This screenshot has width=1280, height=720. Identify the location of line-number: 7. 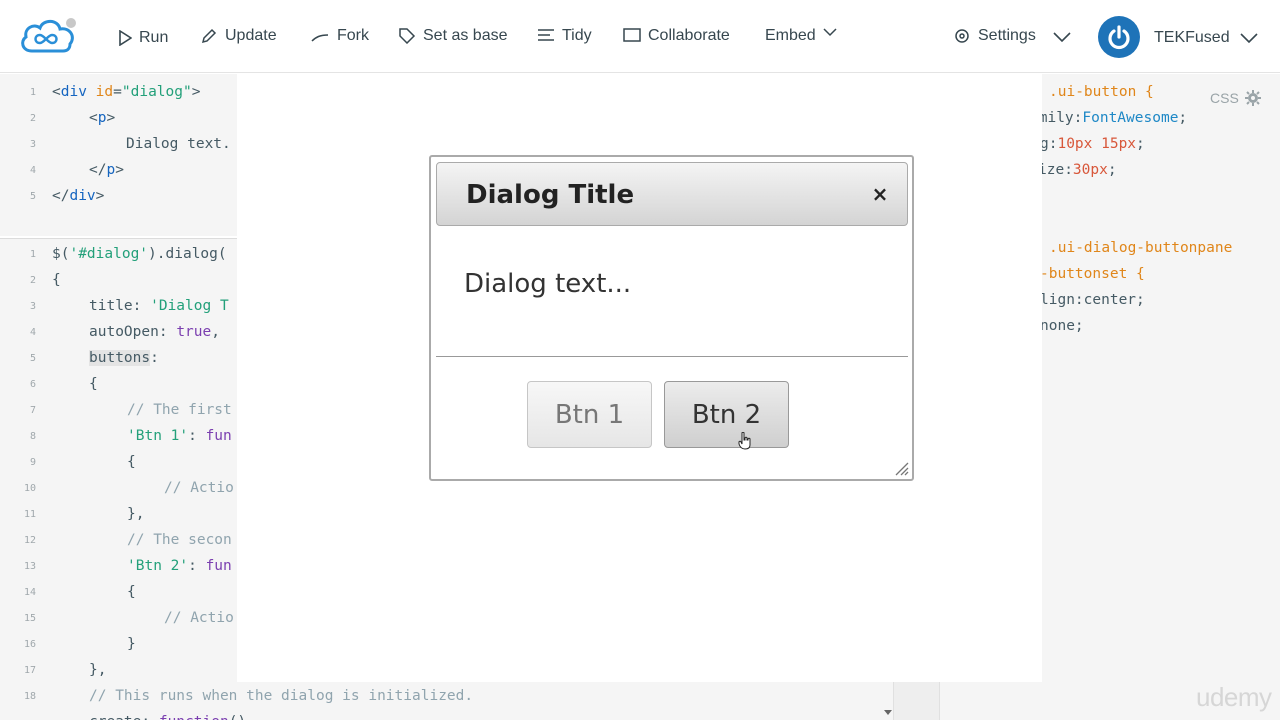
(32, 410).